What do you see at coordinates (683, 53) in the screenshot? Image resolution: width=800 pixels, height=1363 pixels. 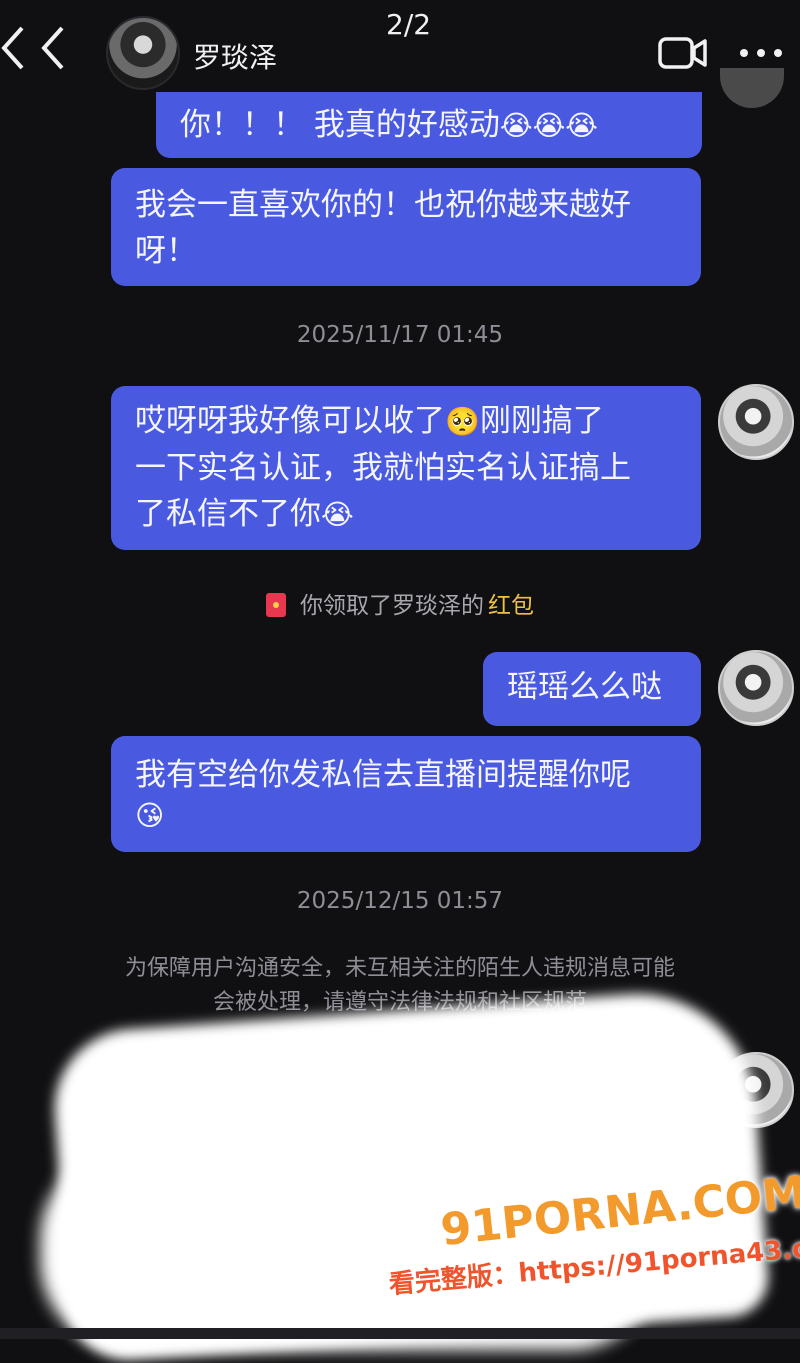 I see `video-call-icon` at bounding box center [683, 53].